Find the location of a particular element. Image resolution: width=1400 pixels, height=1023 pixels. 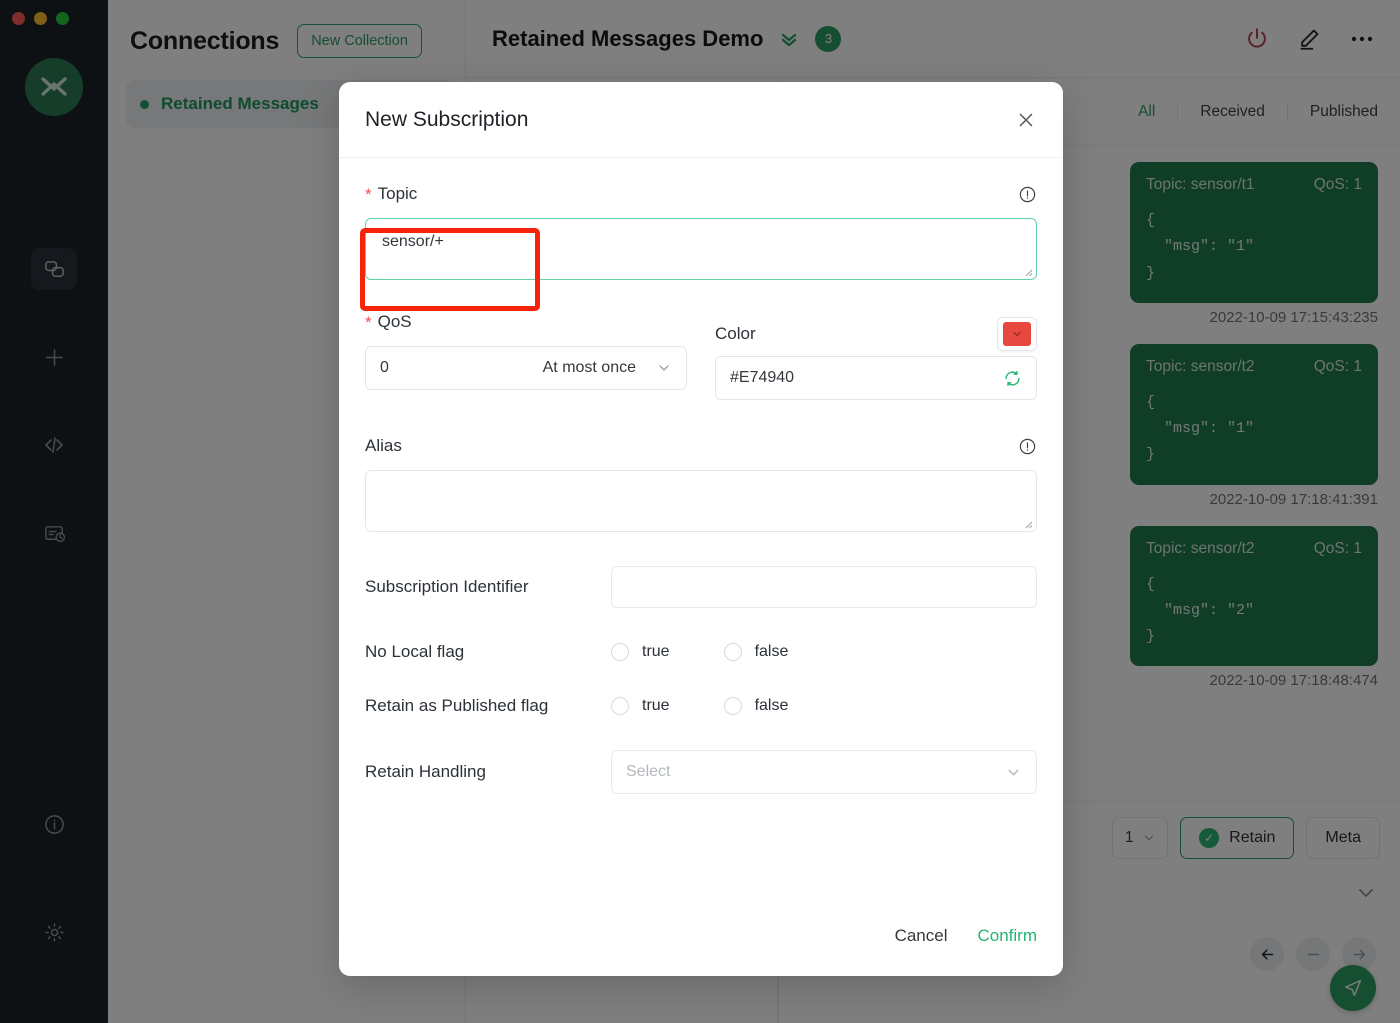

retain-as-published-label: Retain as Published flag is located at coordinates (457, 705).